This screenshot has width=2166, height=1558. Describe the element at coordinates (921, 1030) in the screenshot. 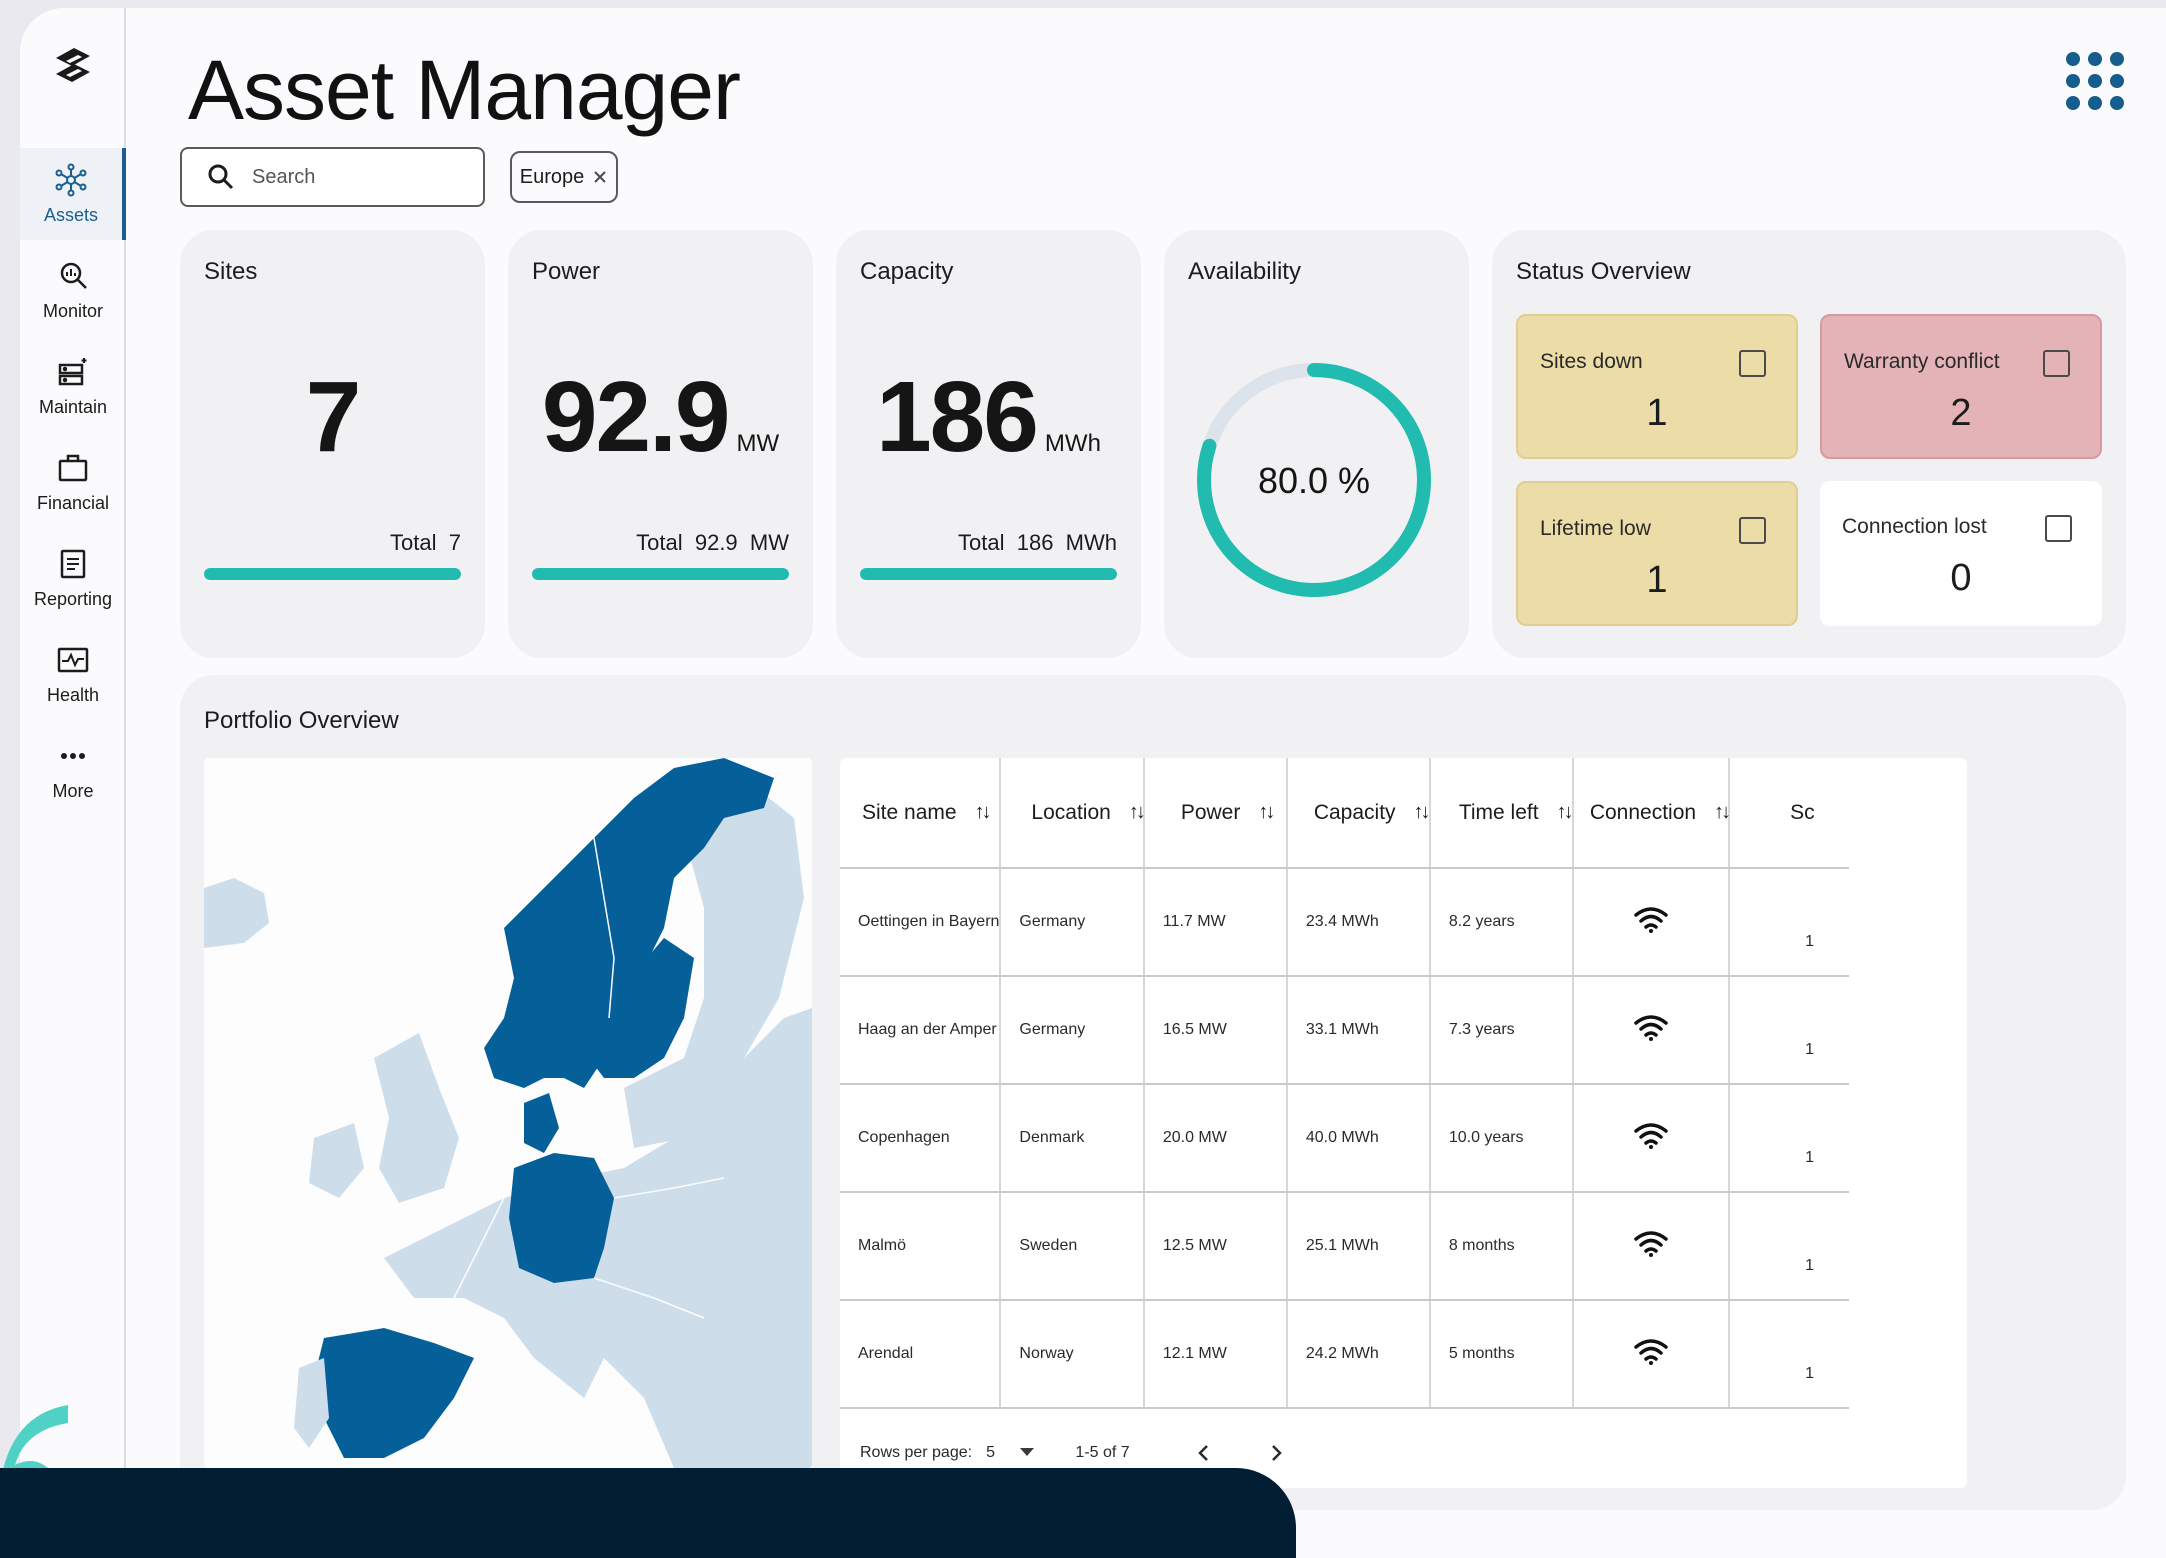

I see `cell-site-name: Haag an der Amper` at that location.